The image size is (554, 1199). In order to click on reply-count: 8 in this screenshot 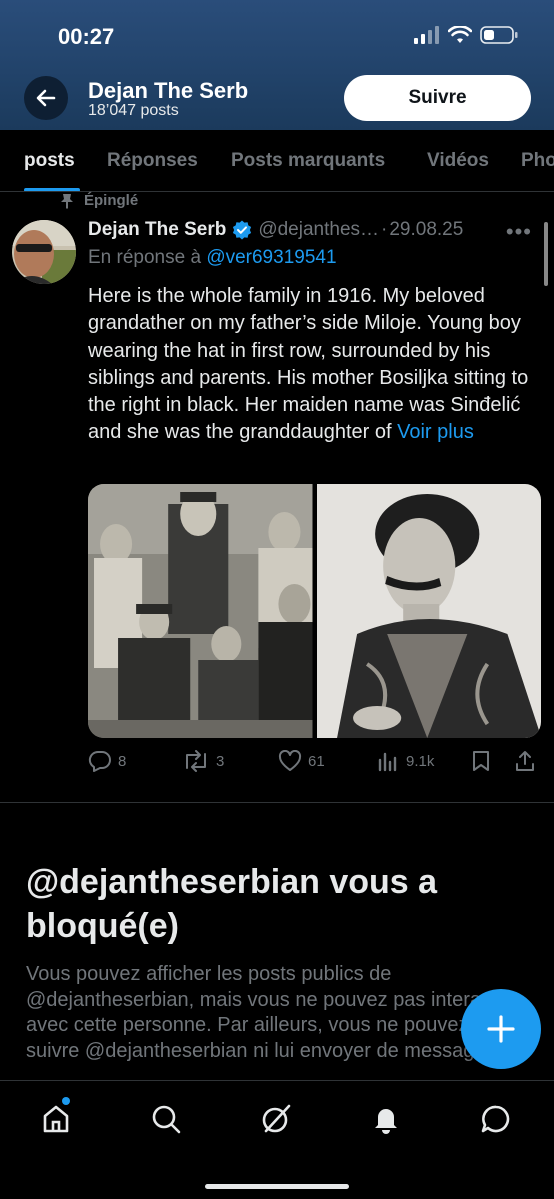, I will do `click(122, 761)`.